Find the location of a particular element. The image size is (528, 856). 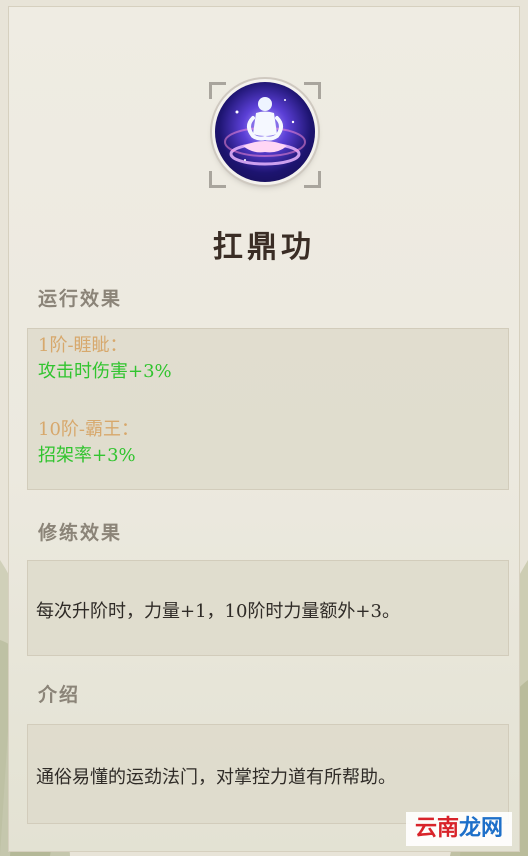

train-effect-text: 每次升阶时，力量+1，10阶时力量额外+3。 is located at coordinates (218, 611).